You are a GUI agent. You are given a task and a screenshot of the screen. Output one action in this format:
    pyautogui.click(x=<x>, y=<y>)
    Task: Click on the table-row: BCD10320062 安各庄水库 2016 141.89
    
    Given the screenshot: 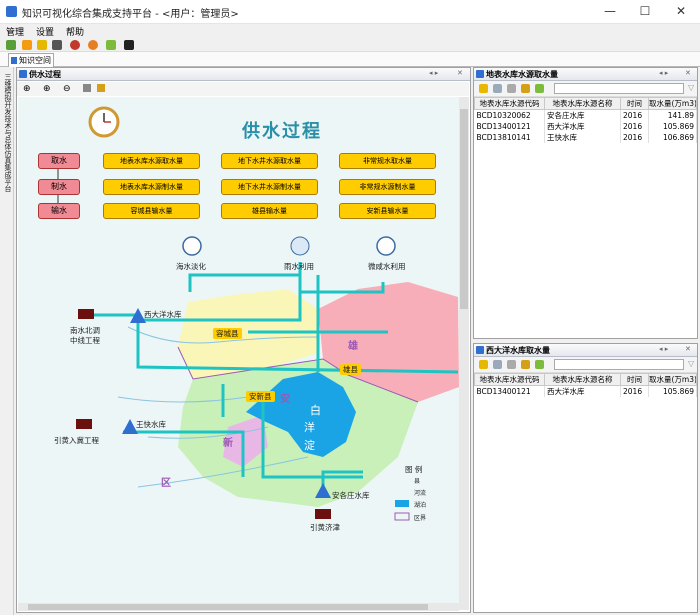 What is the action you would take?
    pyautogui.click(x=585, y=115)
    